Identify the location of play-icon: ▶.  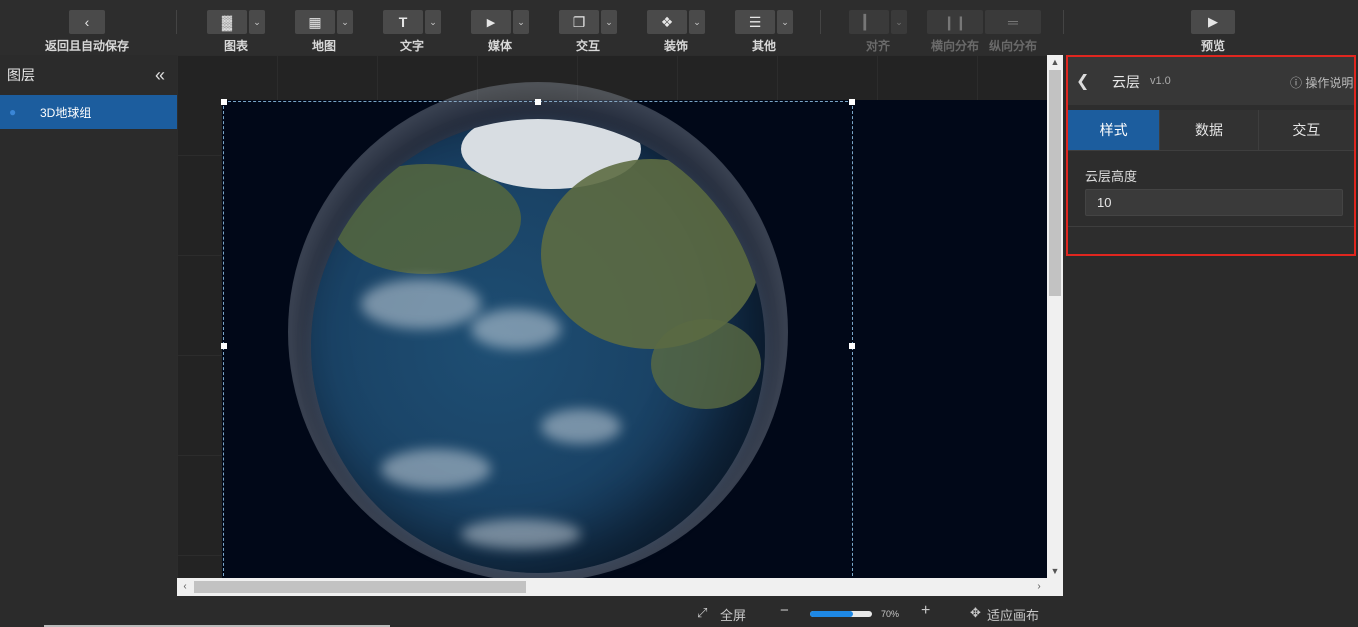
(1213, 22).